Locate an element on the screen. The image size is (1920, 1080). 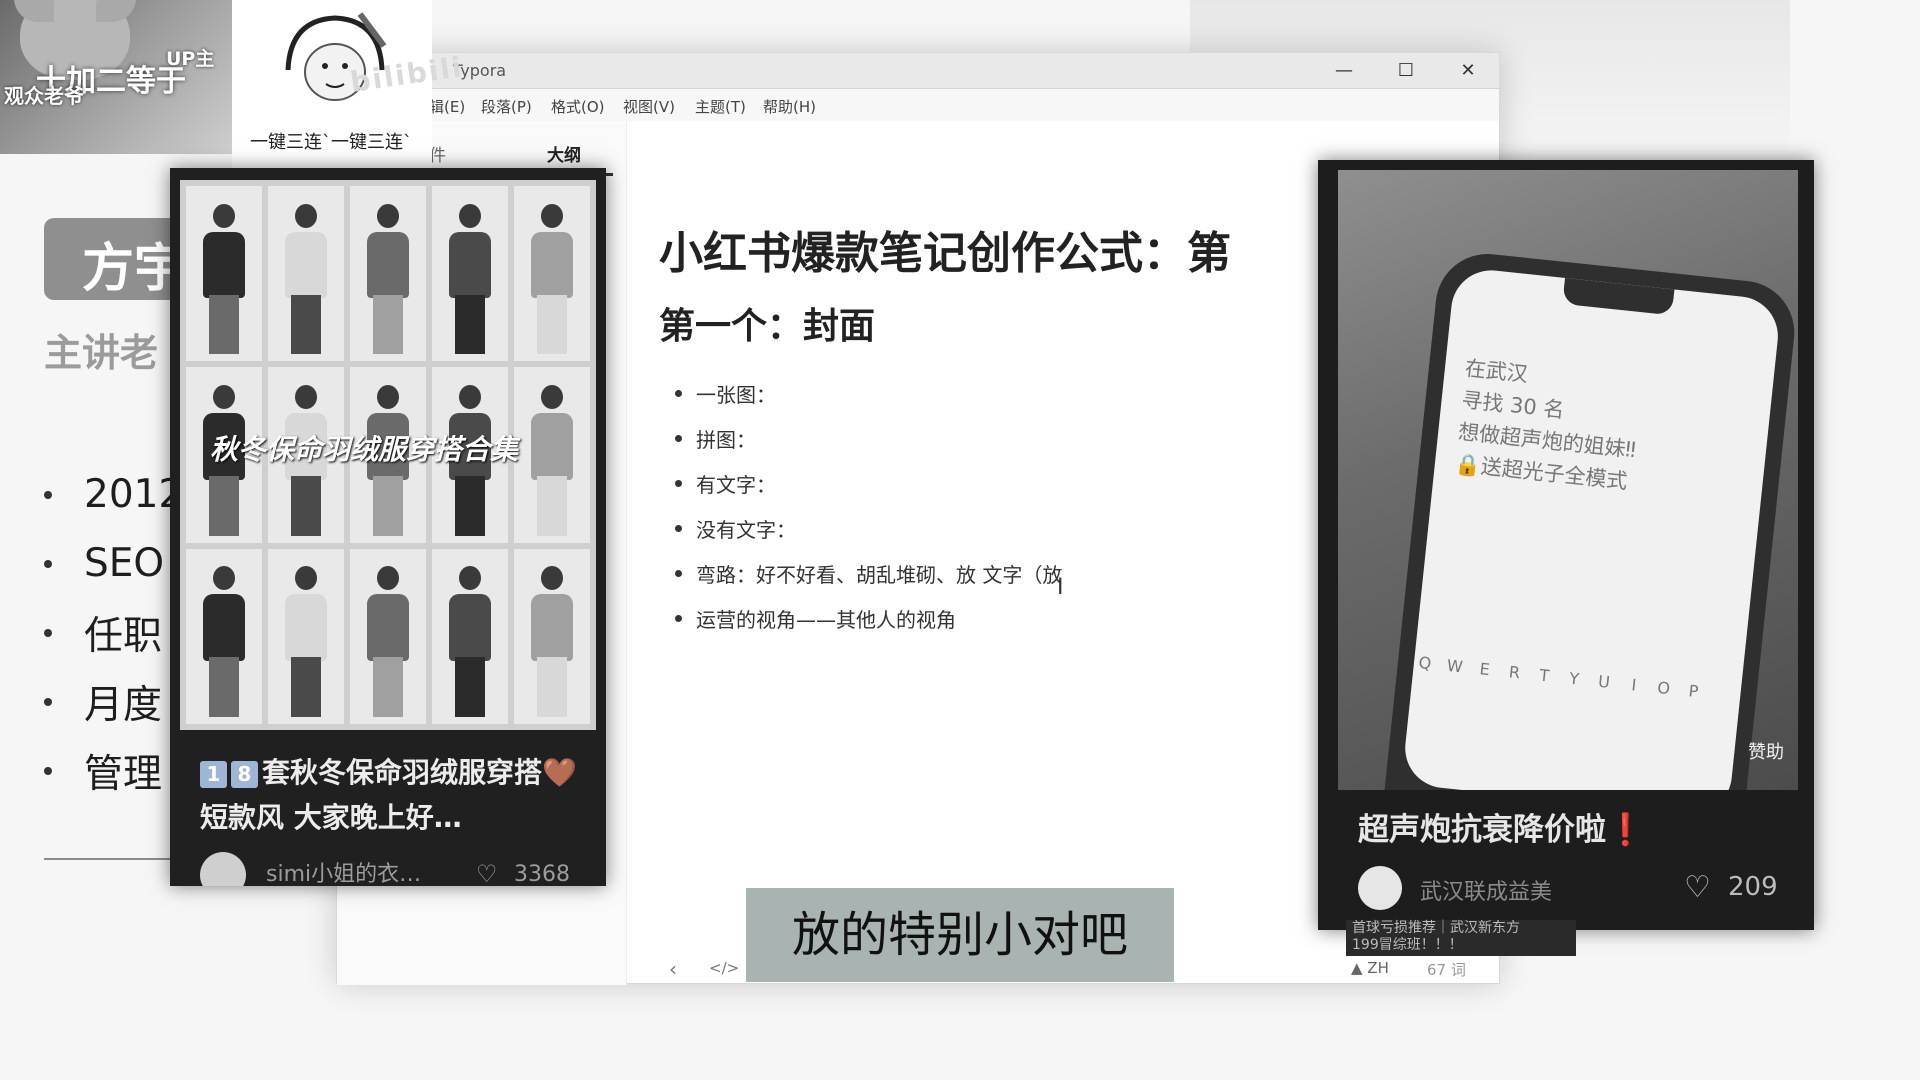
up-owner-tag: UP主 is located at coordinates (190, 59).